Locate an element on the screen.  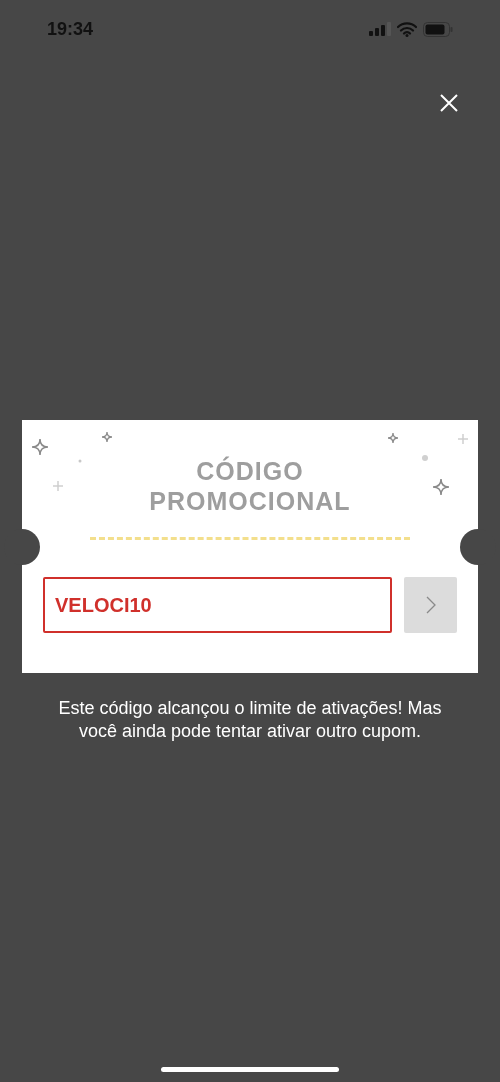
signal-icon is located at coordinates (380, 29).